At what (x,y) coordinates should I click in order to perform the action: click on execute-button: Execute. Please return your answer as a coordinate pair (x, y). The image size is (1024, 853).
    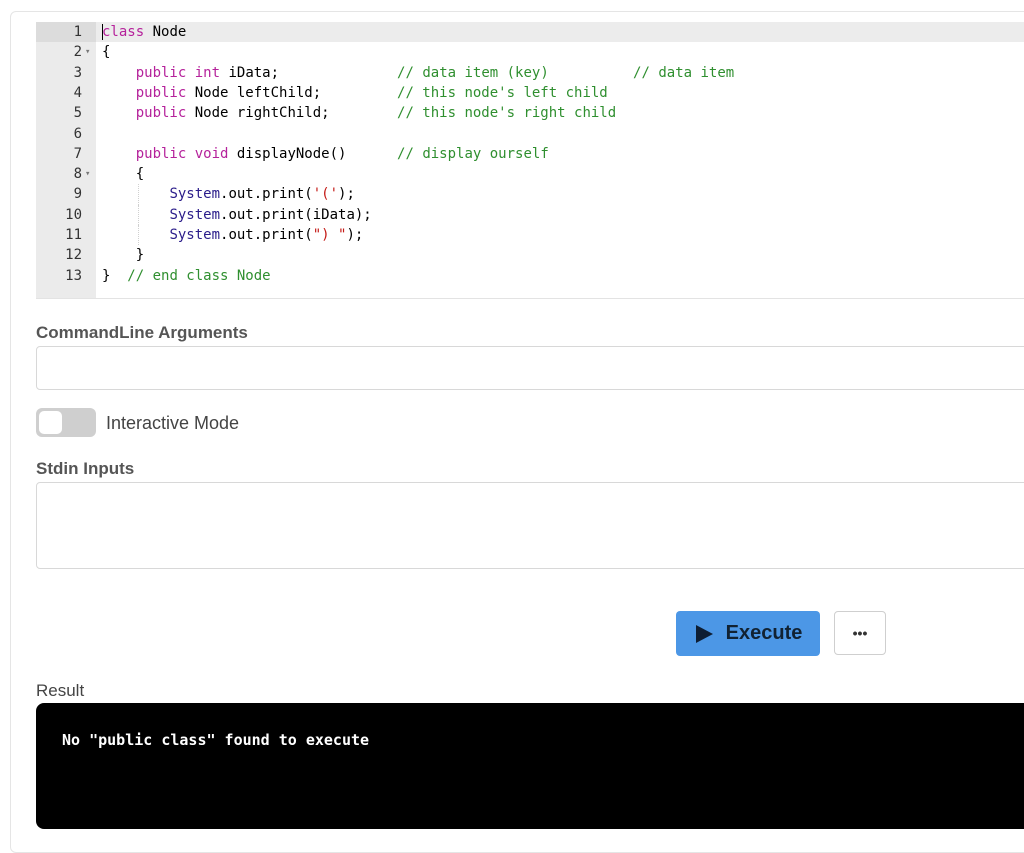
    Looking at the image, I should click on (748, 633).